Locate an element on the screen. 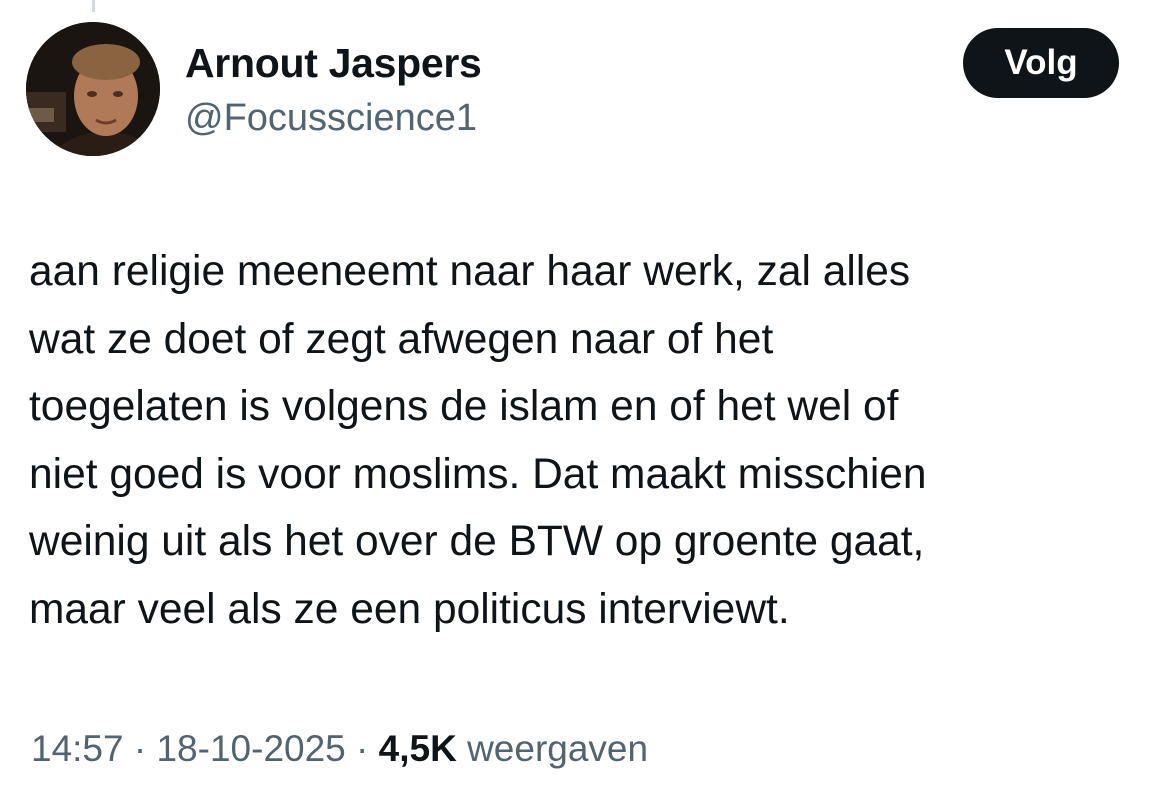  tweet-time: 14:57 is located at coordinates (77, 748).